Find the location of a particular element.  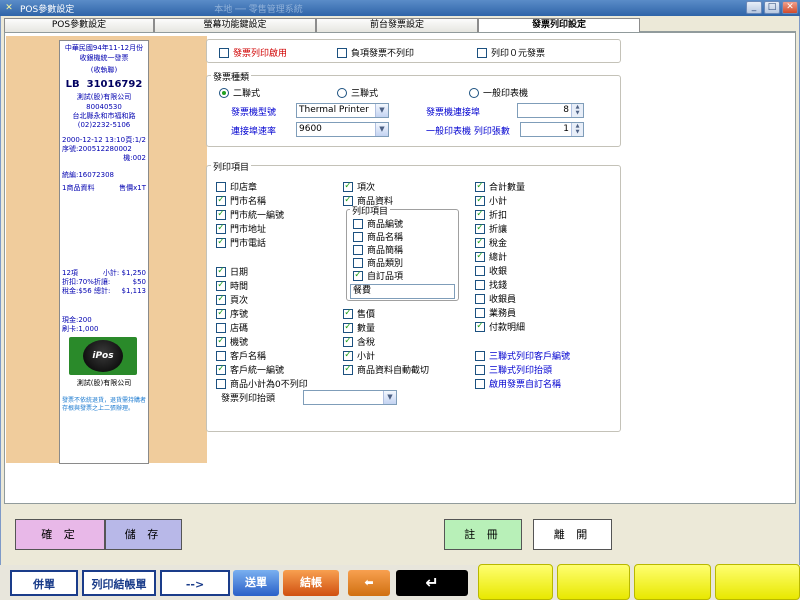

print-option-checkbox: 印店章 is located at coordinates (236, 186).